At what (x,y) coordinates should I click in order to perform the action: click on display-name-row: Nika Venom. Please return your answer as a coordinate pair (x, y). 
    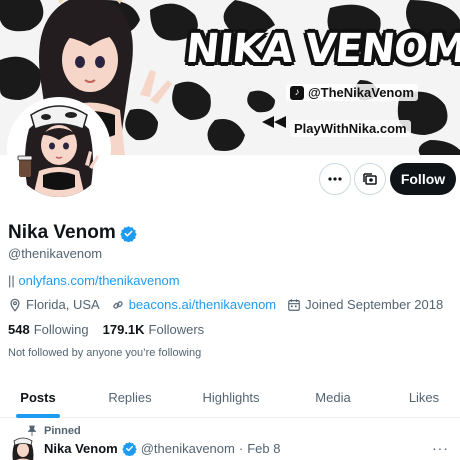
    Looking at the image, I should click on (72, 233).